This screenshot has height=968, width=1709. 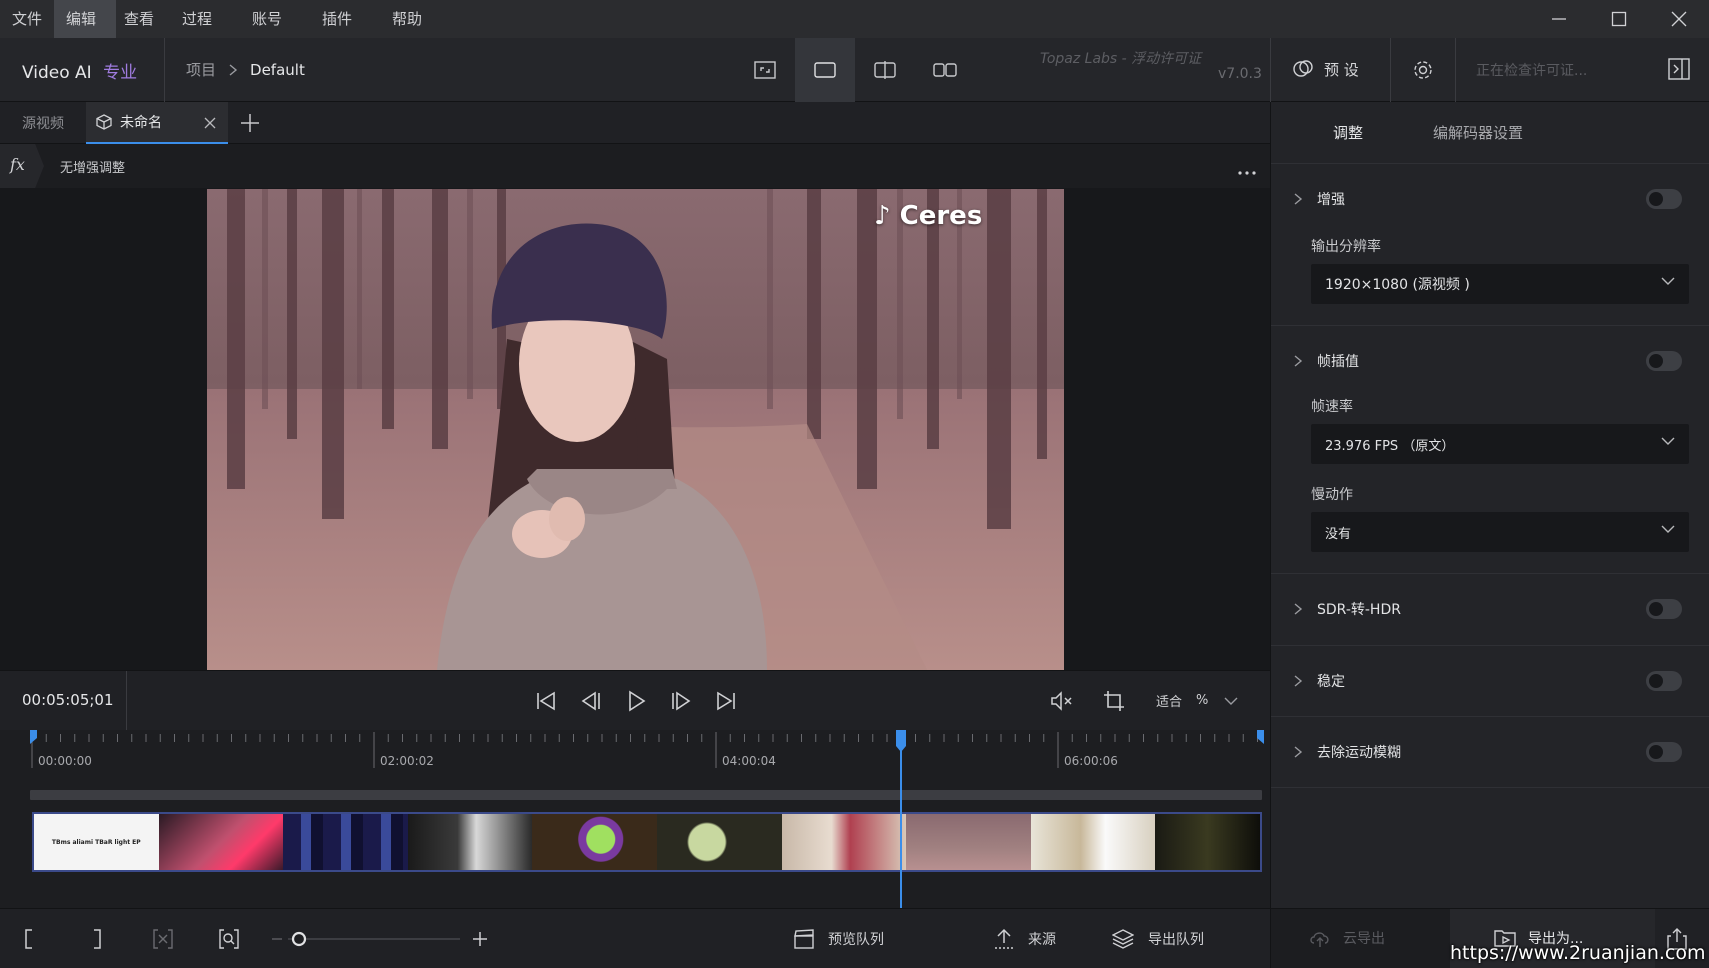 I want to click on enhance-label: 增强, so click(x=1331, y=200).